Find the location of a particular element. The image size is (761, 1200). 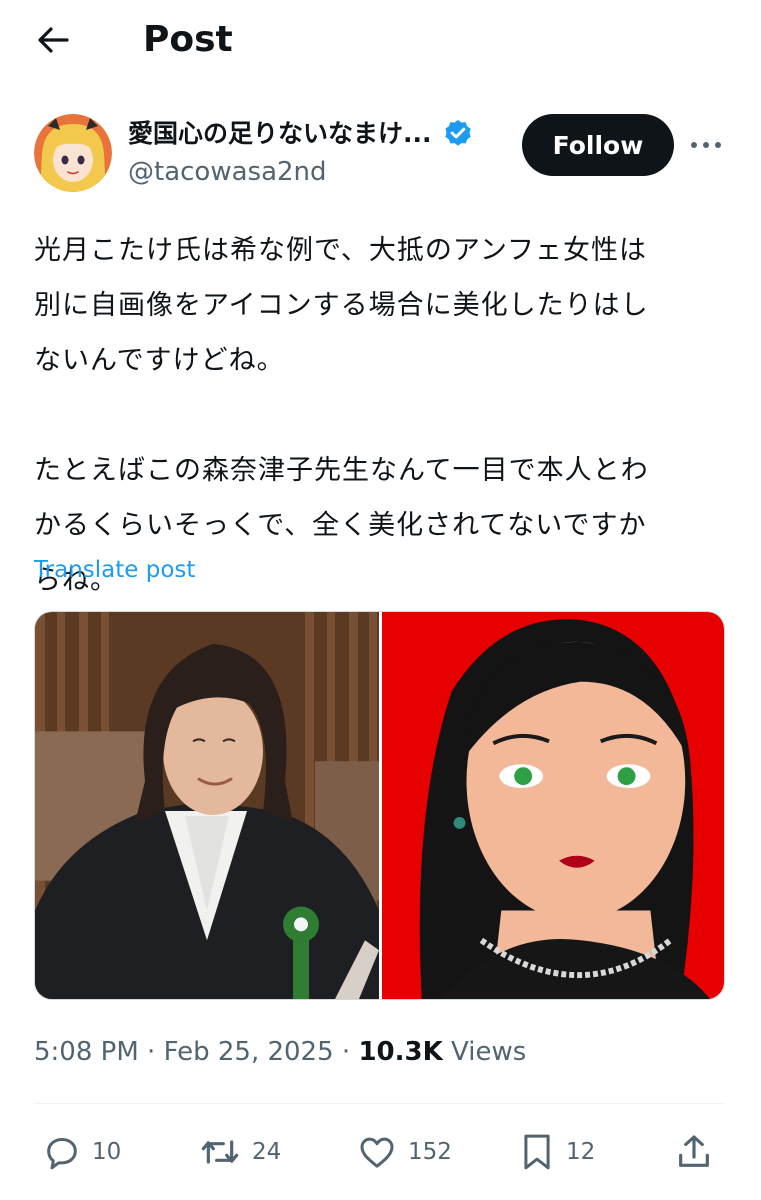

bookmark-count: 12 is located at coordinates (581, 1152).